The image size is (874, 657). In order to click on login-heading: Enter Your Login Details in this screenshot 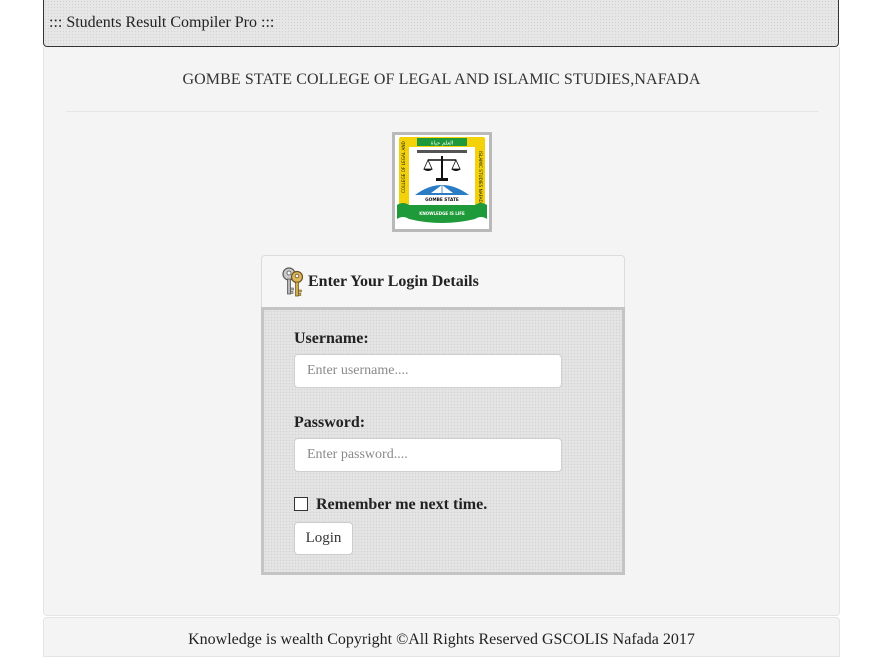, I will do `click(393, 281)`.